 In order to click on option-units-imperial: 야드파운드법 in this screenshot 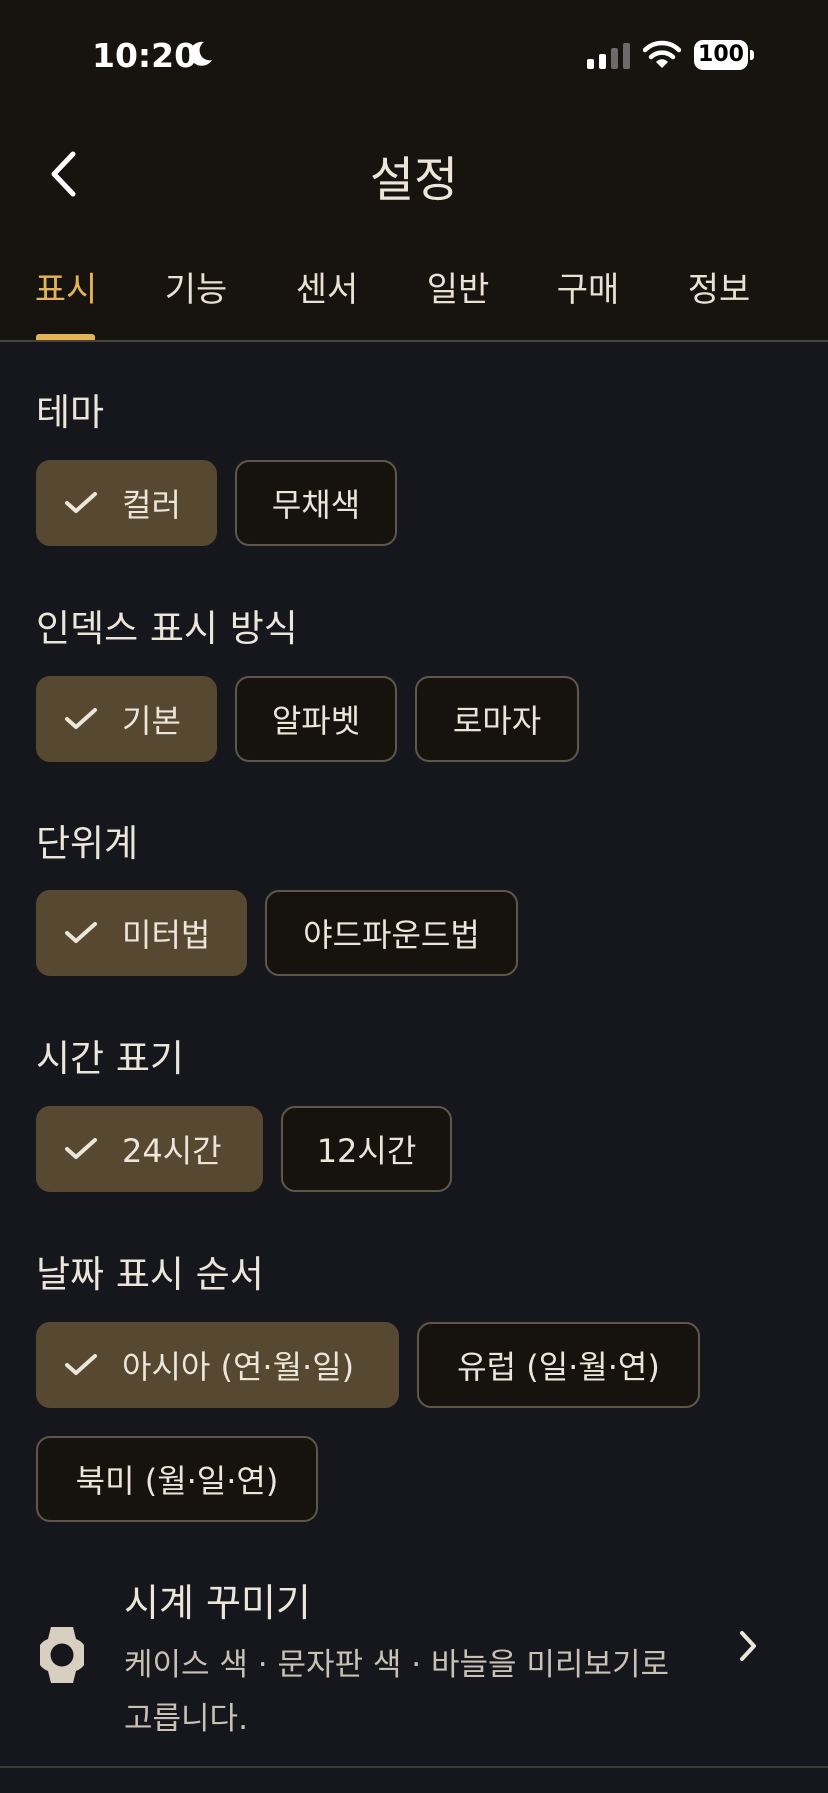, I will do `click(391, 933)`.